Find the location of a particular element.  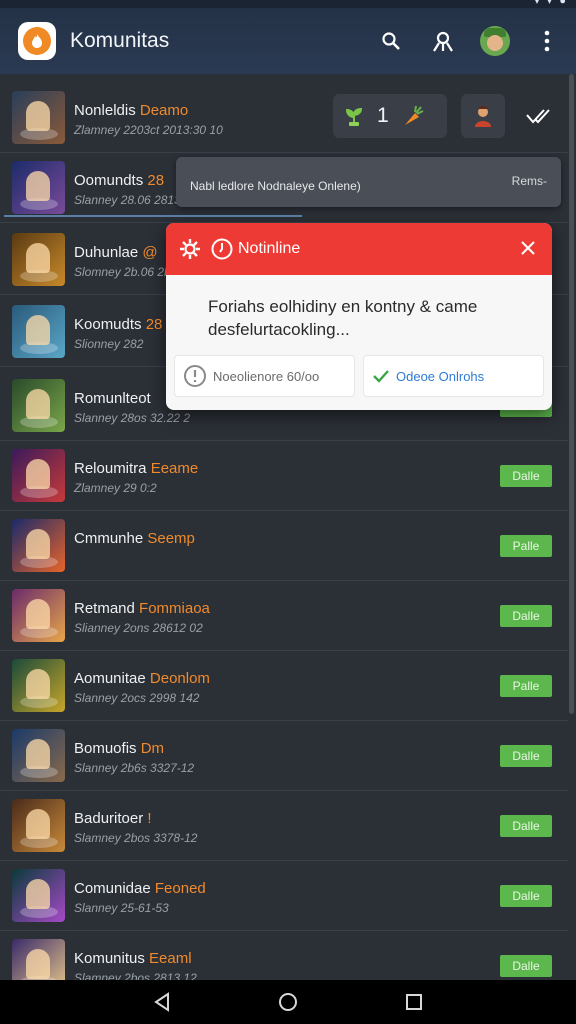

reaction-count: 1 is located at coordinates (383, 115).